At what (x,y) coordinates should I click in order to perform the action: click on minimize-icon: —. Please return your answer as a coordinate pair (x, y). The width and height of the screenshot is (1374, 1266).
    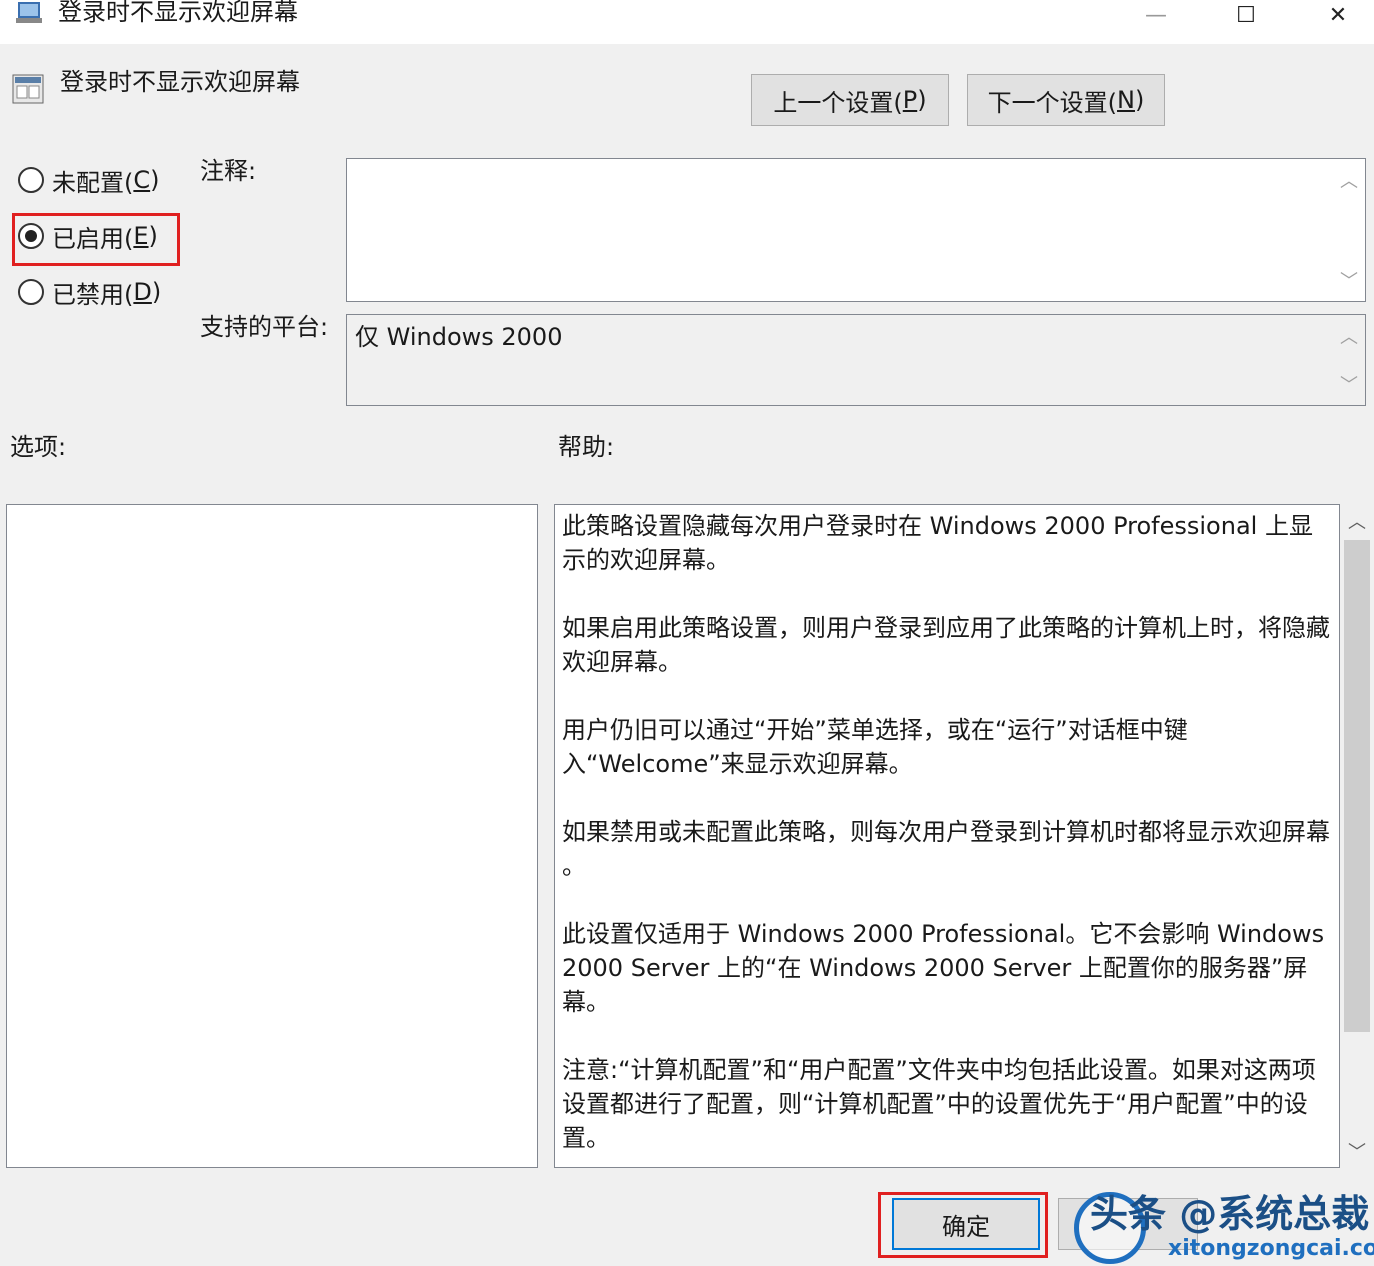
    Looking at the image, I should click on (1156, 15).